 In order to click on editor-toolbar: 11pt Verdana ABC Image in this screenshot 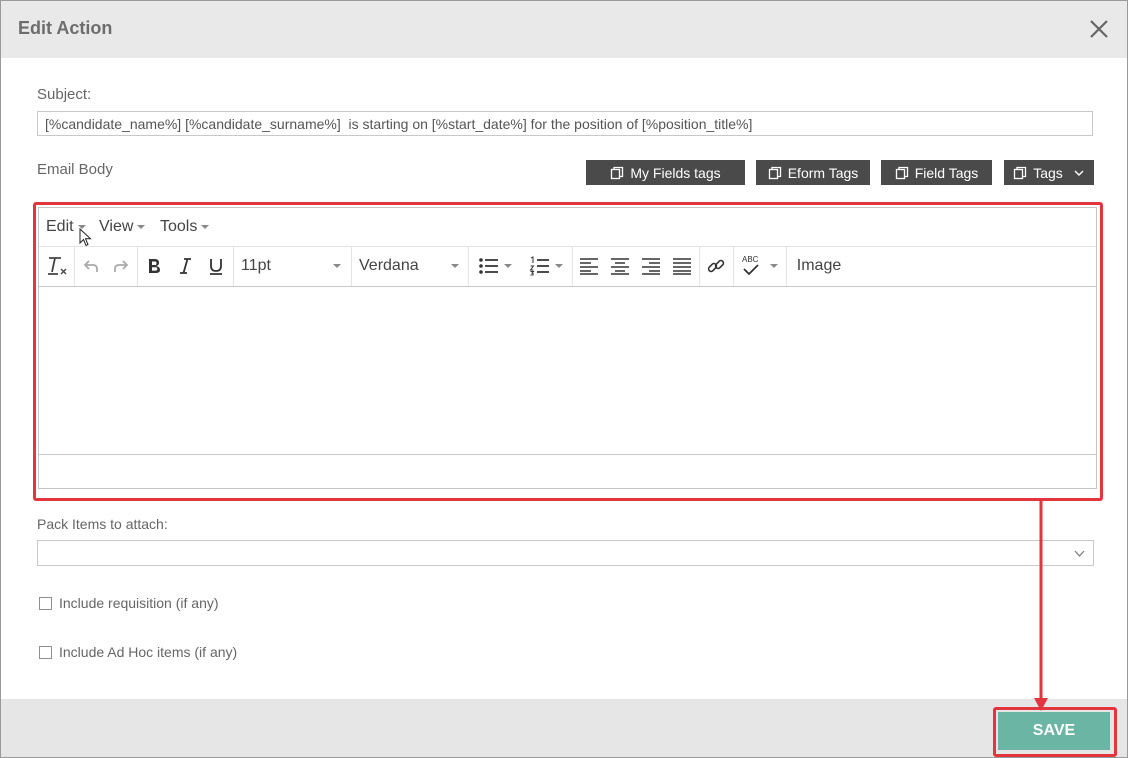, I will do `click(567, 267)`.